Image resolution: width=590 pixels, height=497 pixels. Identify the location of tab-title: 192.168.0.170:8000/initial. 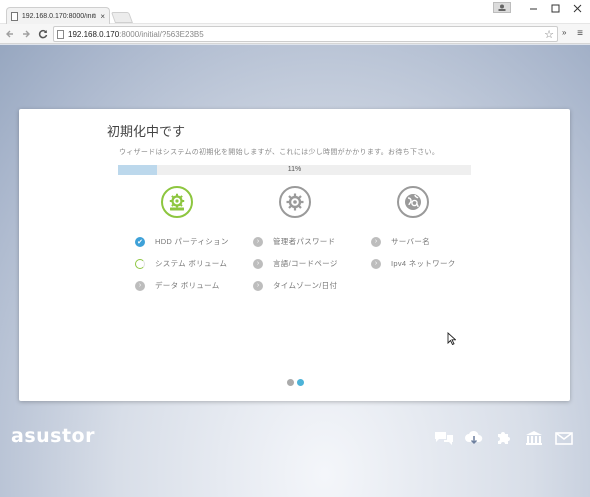
(59, 16).